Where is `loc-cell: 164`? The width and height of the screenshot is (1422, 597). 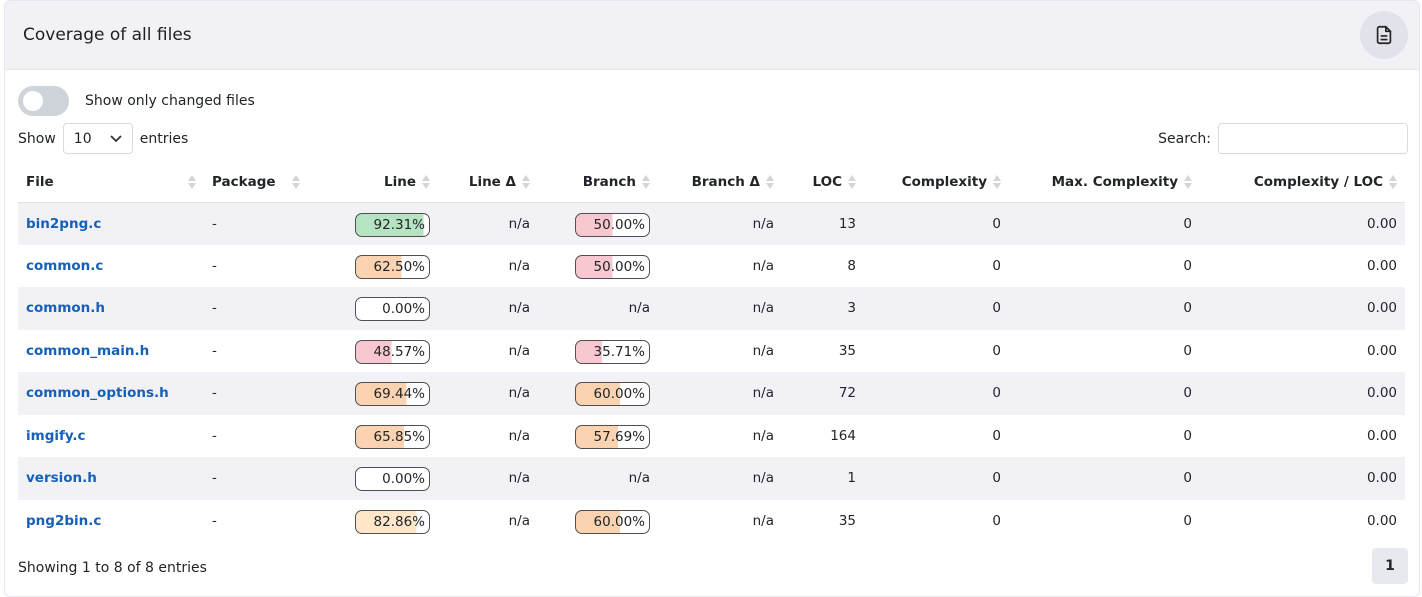 loc-cell: 164 is located at coordinates (843, 435).